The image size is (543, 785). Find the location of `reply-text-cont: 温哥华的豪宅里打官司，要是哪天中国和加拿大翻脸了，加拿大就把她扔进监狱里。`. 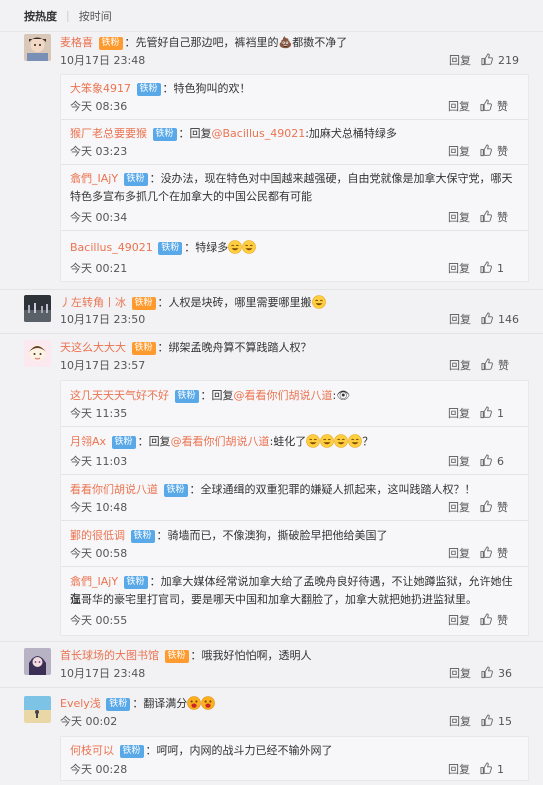

reply-text-cont: 温哥华的豪宅里打官司，要是哪天中国和加拿大翻脸了，加拿大就把她扔进监狱里。 is located at coordinates (273, 599).